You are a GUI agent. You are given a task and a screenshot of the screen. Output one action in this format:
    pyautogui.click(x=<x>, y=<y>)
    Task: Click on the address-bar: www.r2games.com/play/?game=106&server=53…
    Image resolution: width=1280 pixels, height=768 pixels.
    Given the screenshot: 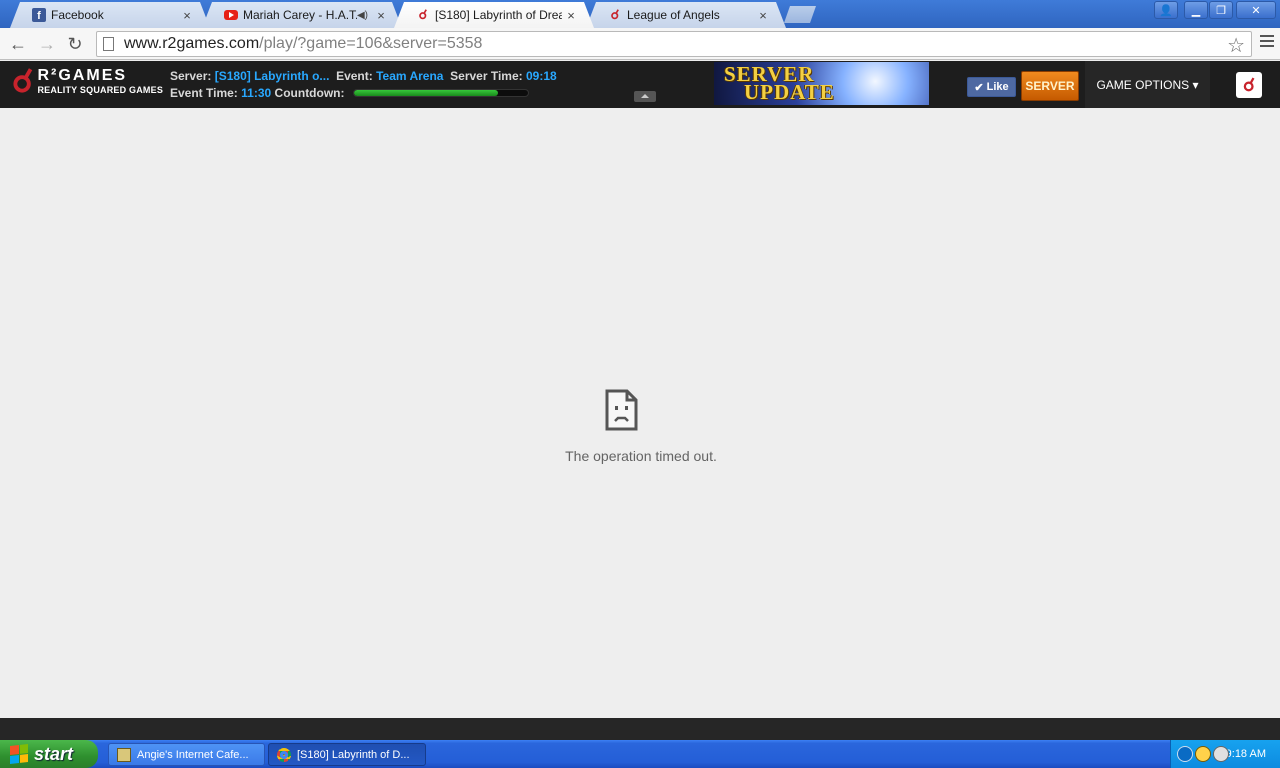 What is the action you would take?
    pyautogui.click(x=674, y=44)
    